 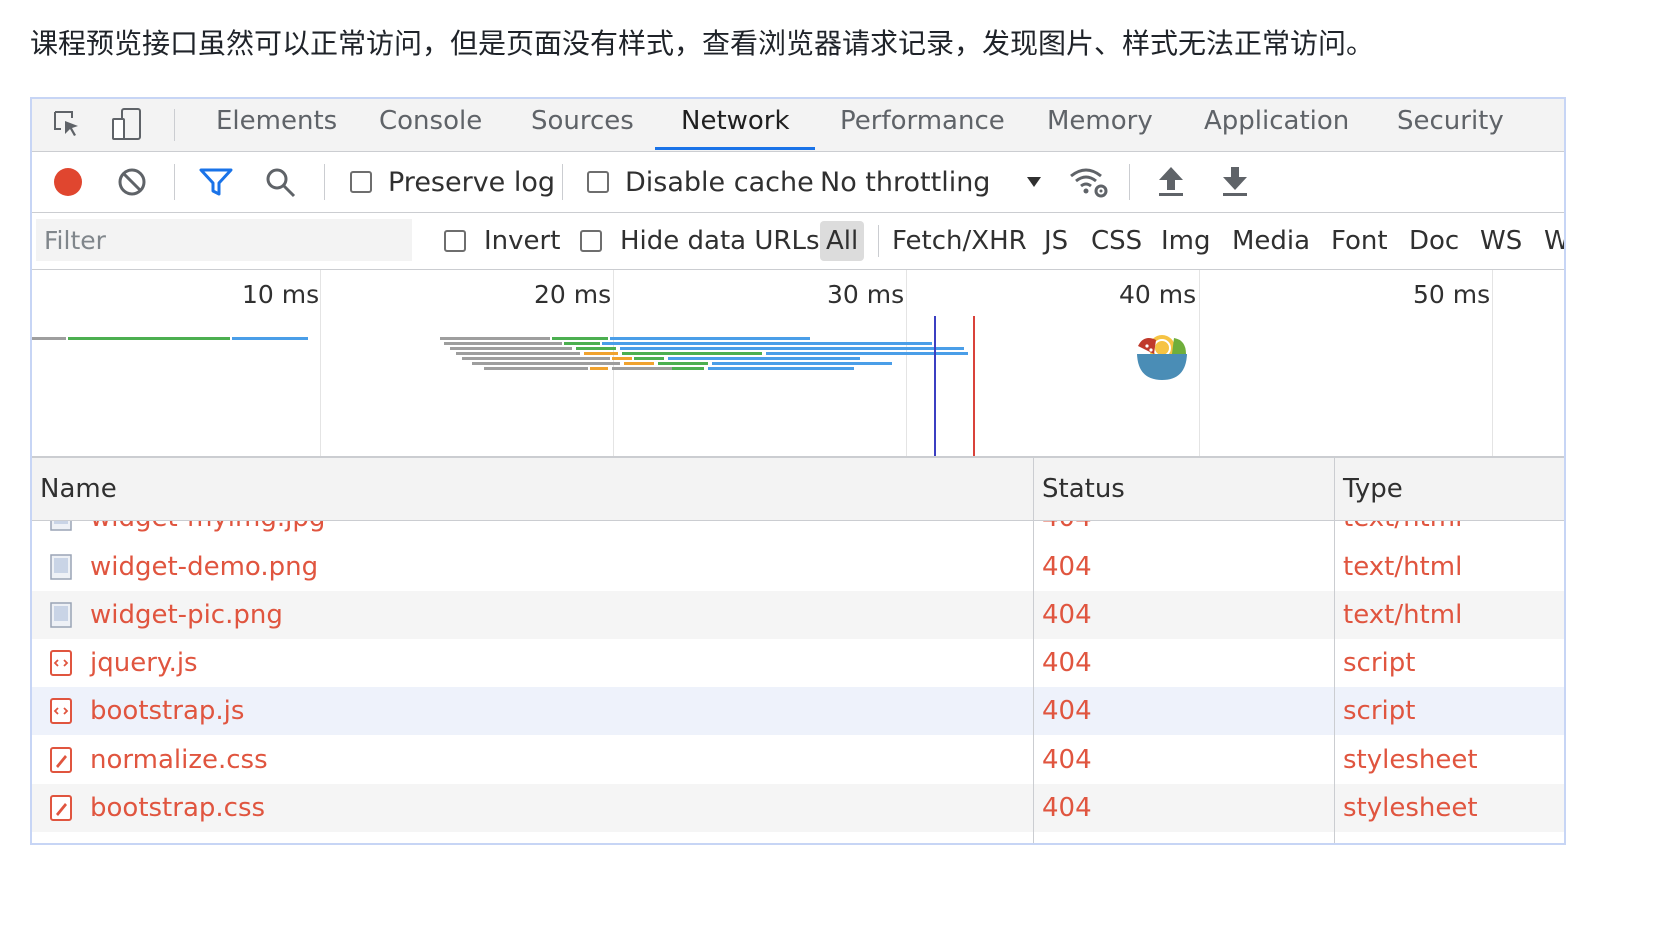 What do you see at coordinates (1186, 241) in the screenshot?
I see `type-filter-img: Img` at bounding box center [1186, 241].